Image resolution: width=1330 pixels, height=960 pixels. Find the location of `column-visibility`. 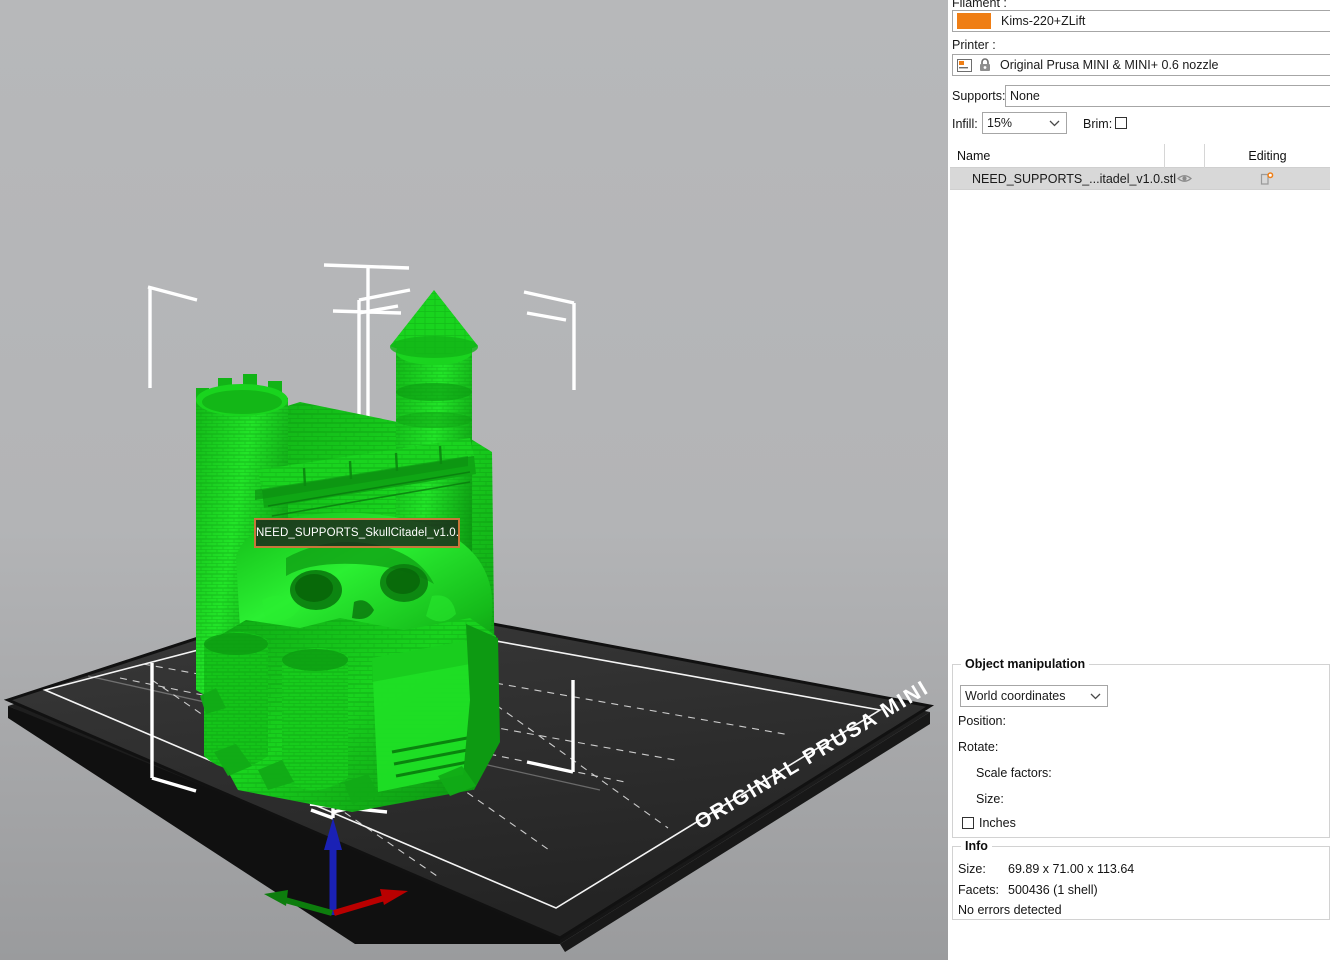

column-visibility is located at coordinates (1184, 155).